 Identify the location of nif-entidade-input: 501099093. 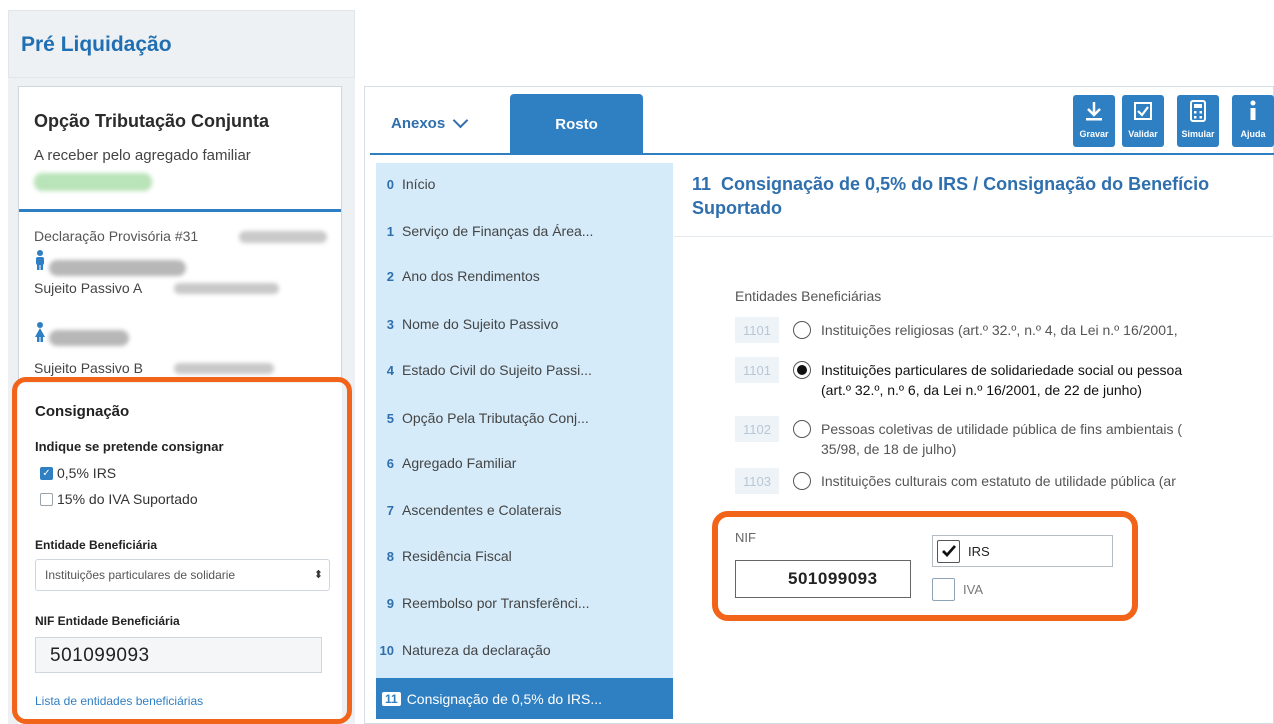
(178, 655).